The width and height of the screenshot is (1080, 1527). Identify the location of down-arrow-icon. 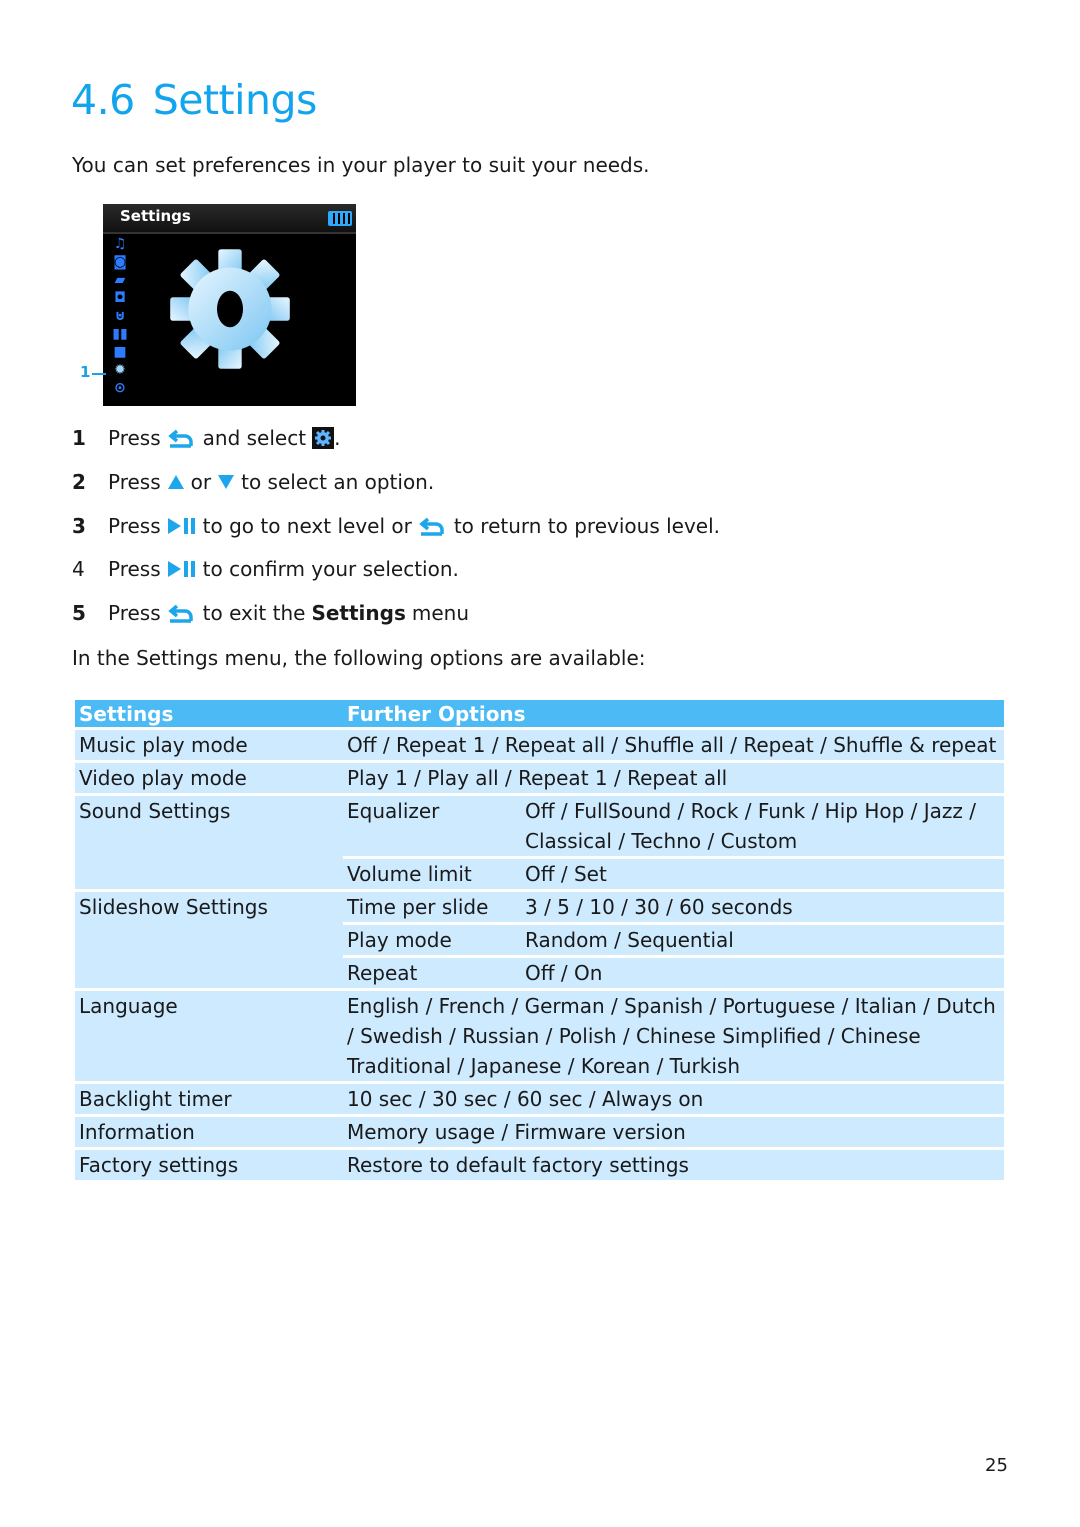
(226, 482).